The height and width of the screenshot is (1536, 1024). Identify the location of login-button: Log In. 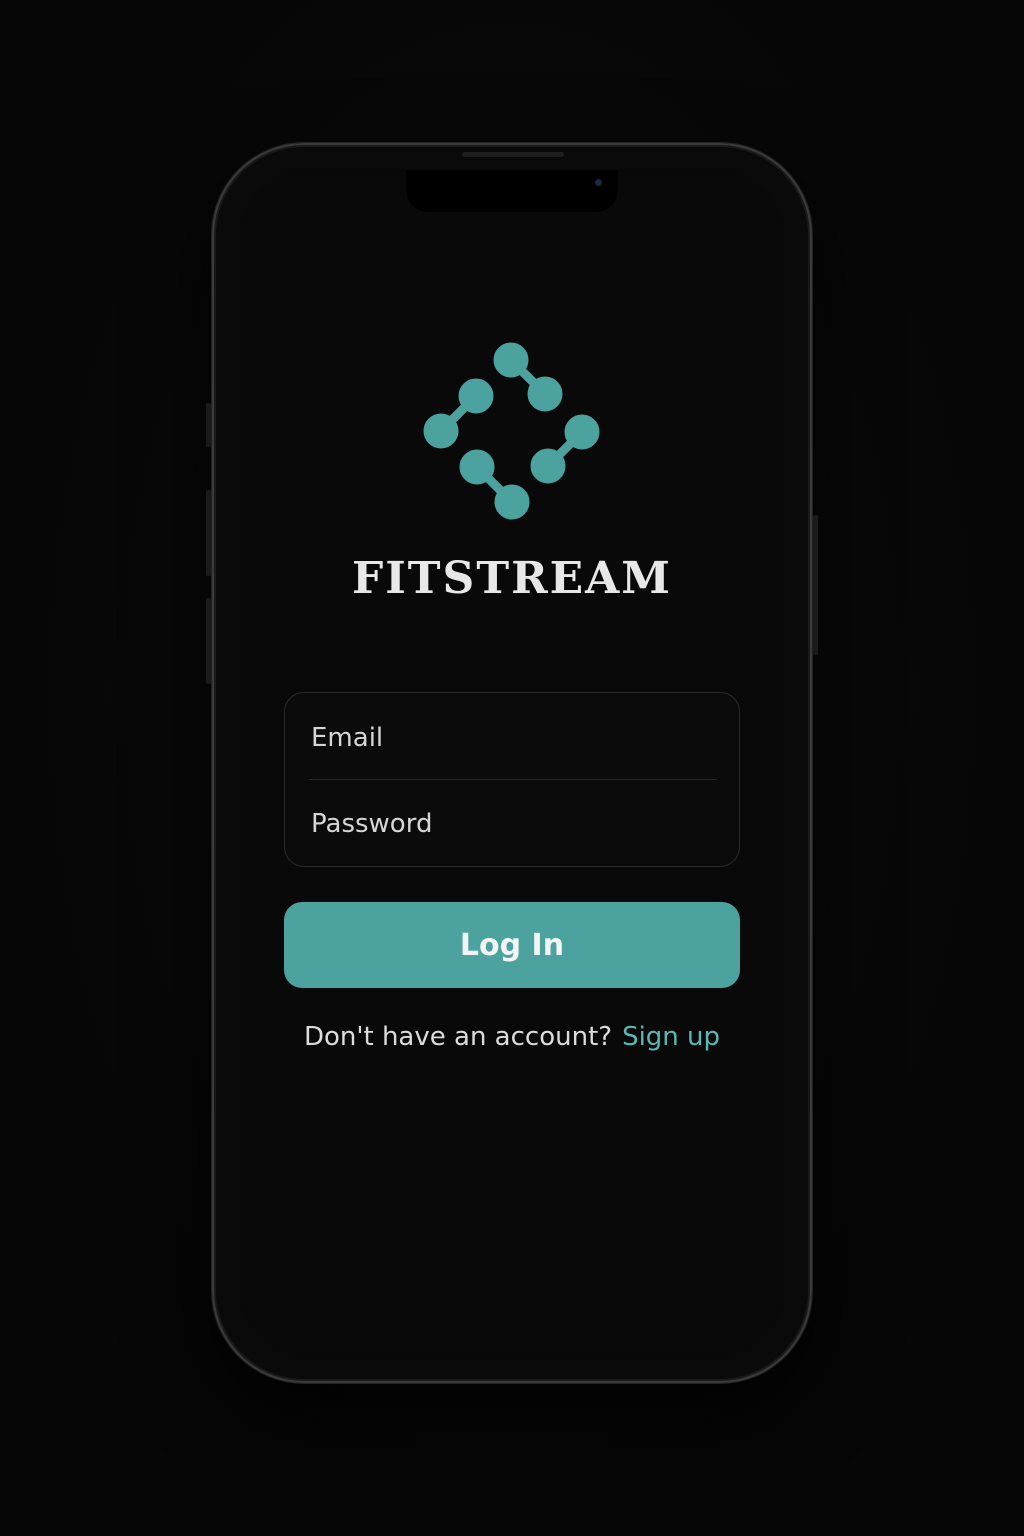
(512, 945).